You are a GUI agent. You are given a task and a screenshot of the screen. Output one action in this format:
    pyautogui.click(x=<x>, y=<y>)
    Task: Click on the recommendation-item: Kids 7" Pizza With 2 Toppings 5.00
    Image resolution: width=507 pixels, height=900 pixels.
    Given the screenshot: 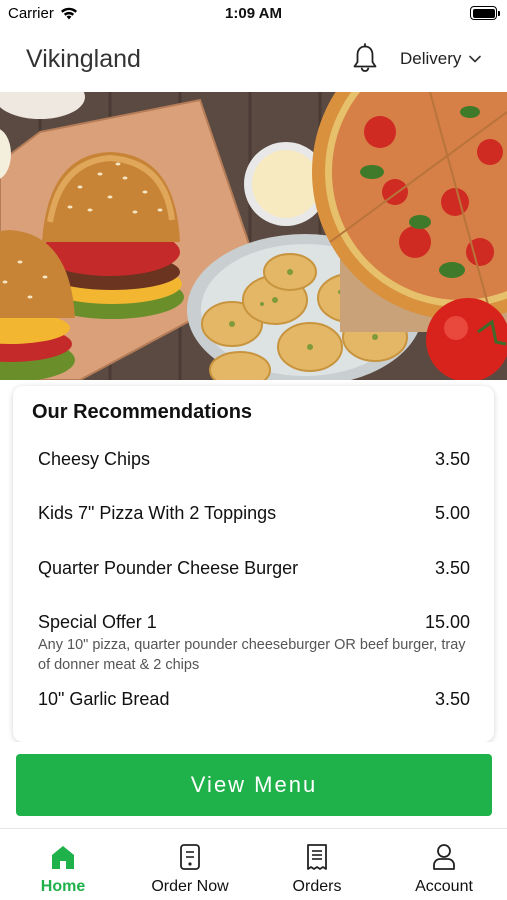 What is the action you would take?
    pyautogui.click(x=254, y=513)
    